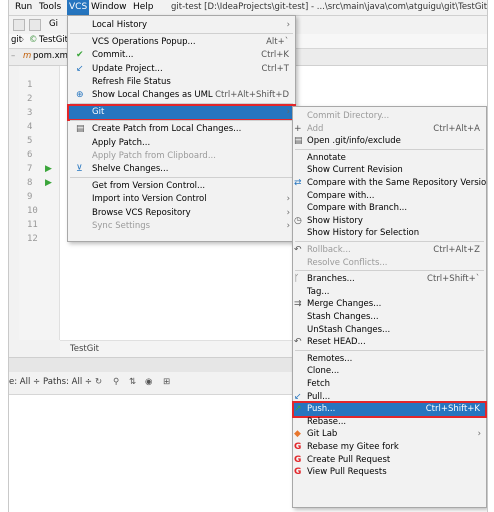 The image size is (494, 512). What do you see at coordinates (27, 56) in the screenshot?
I see `maven-icon: m` at bounding box center [27, 56].